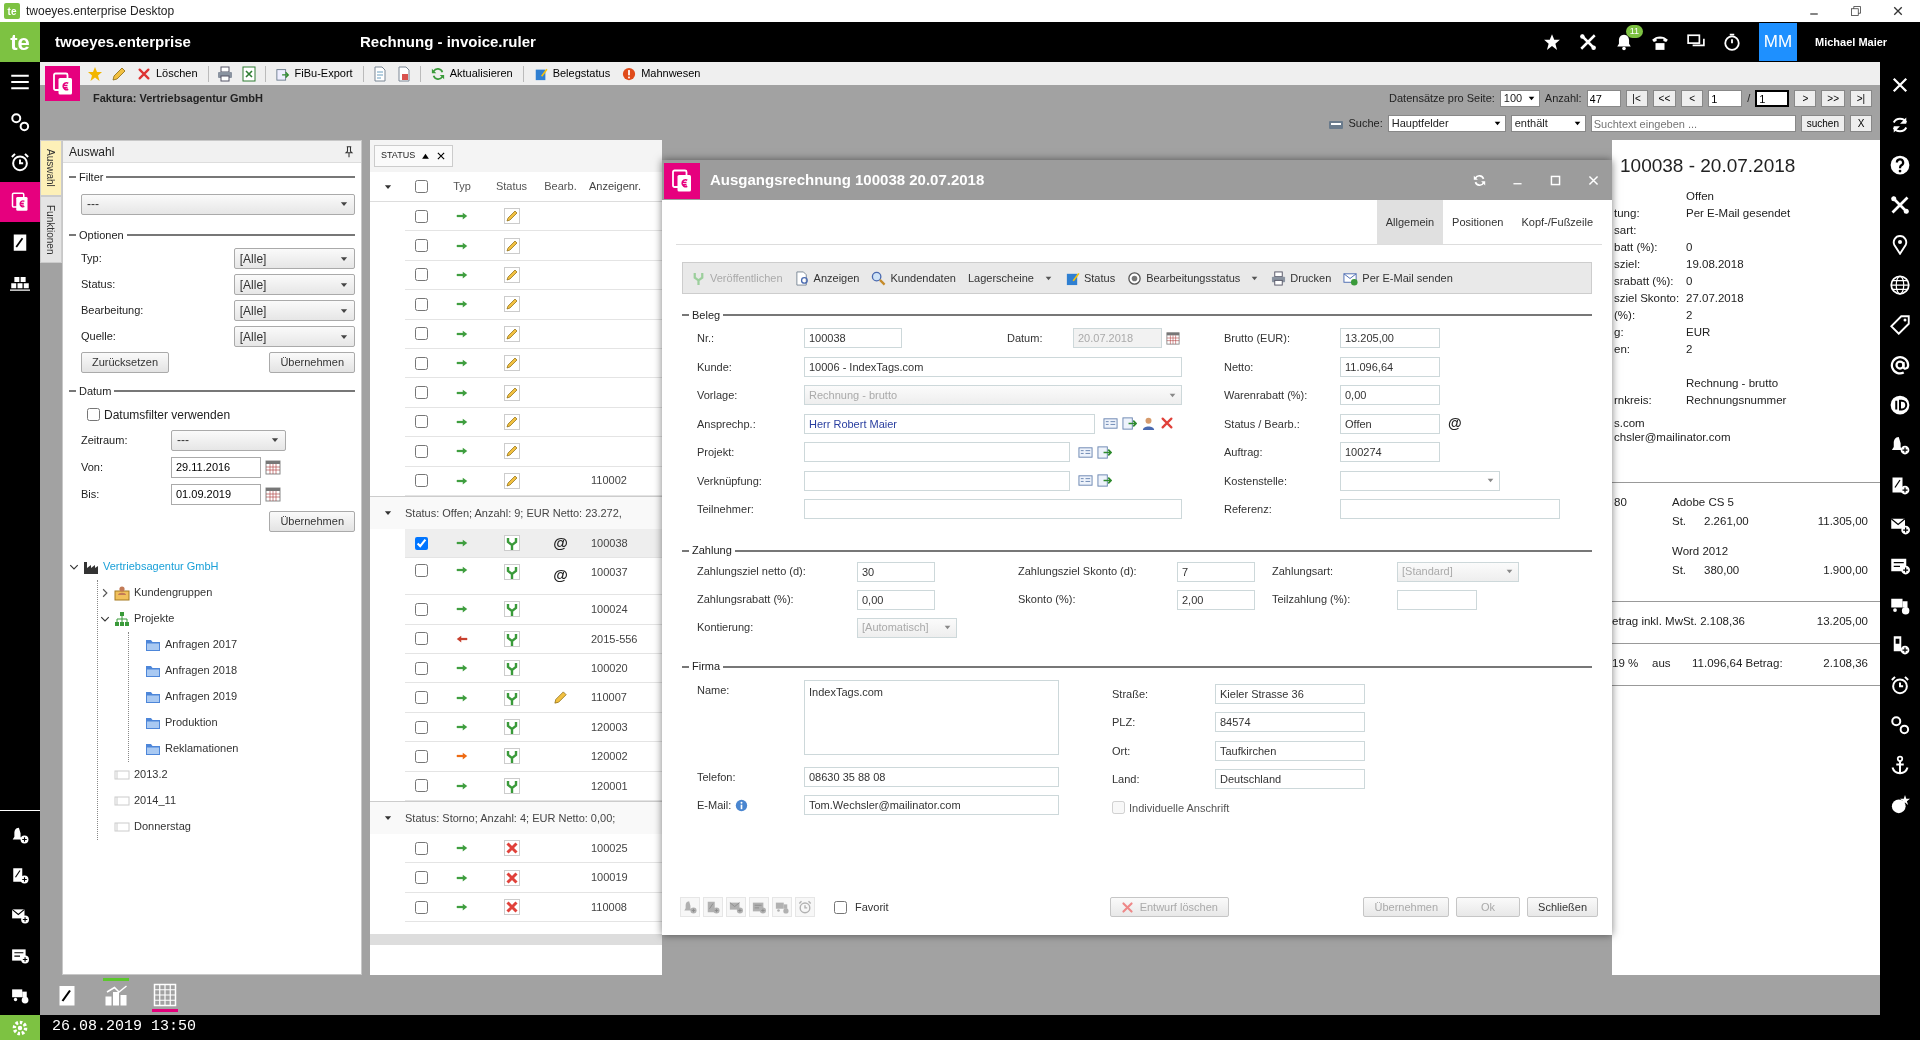 This screenshot has height=1040, width=1920. I want to click on globe-icon, so click(1900, 285).